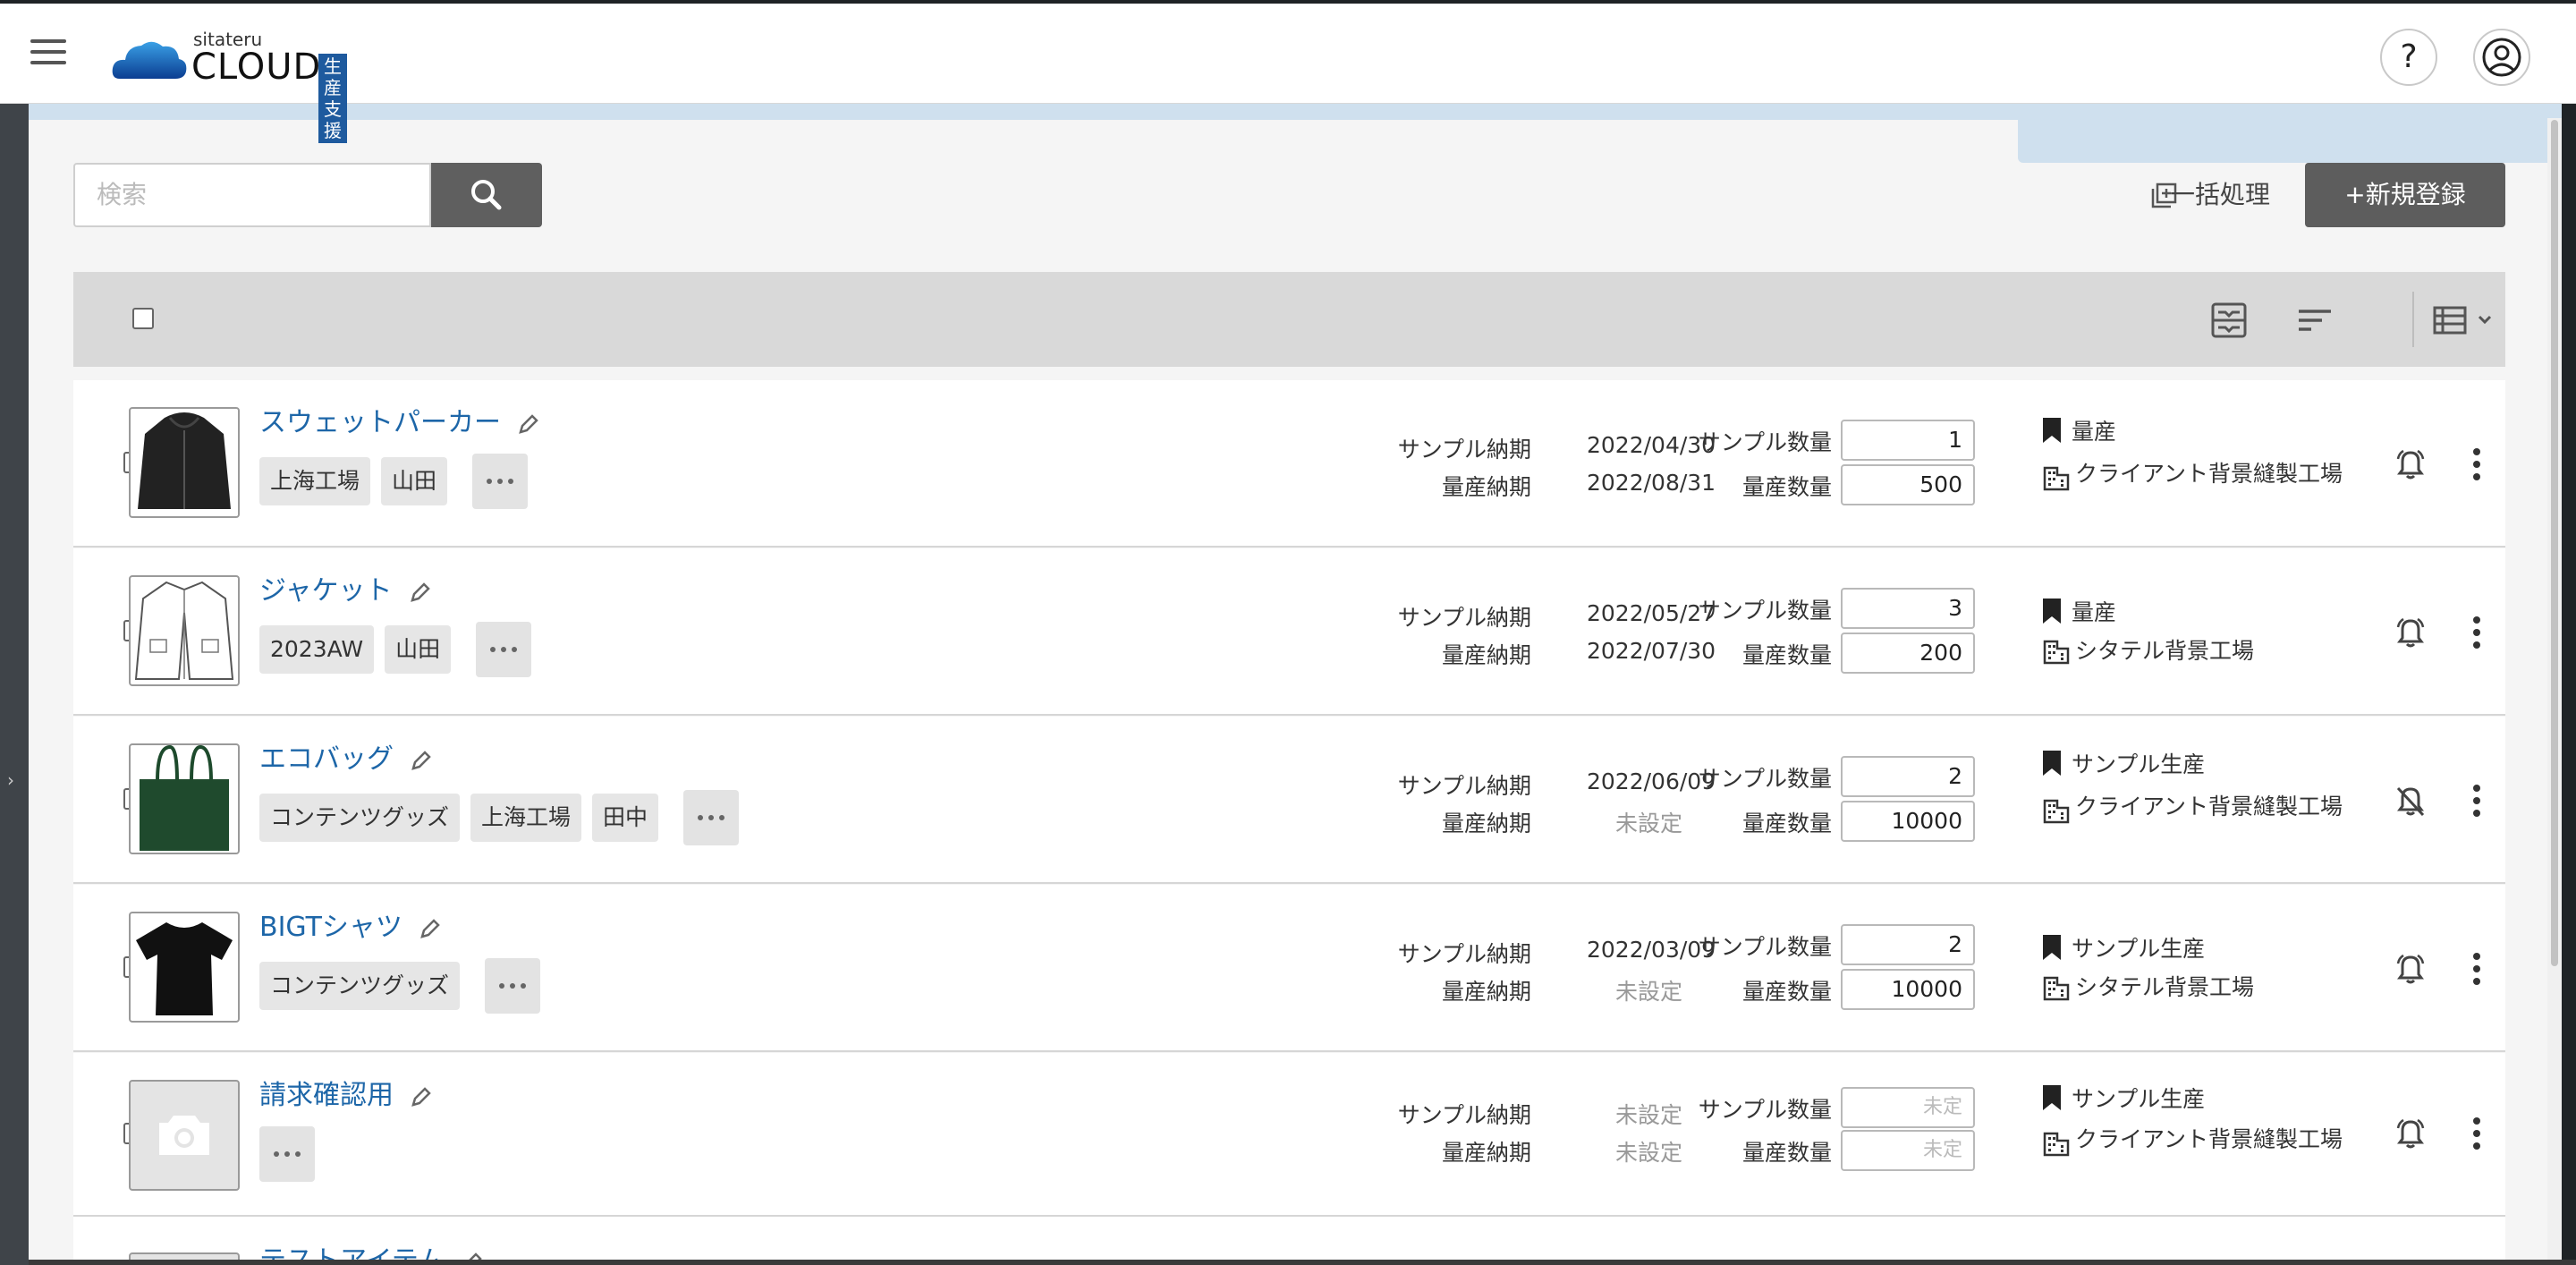  What do you see at coordinates (1908, 1107) in the screenshot?
I see `sample-qty-input: 未定` at bounding box center [1908, 1107].